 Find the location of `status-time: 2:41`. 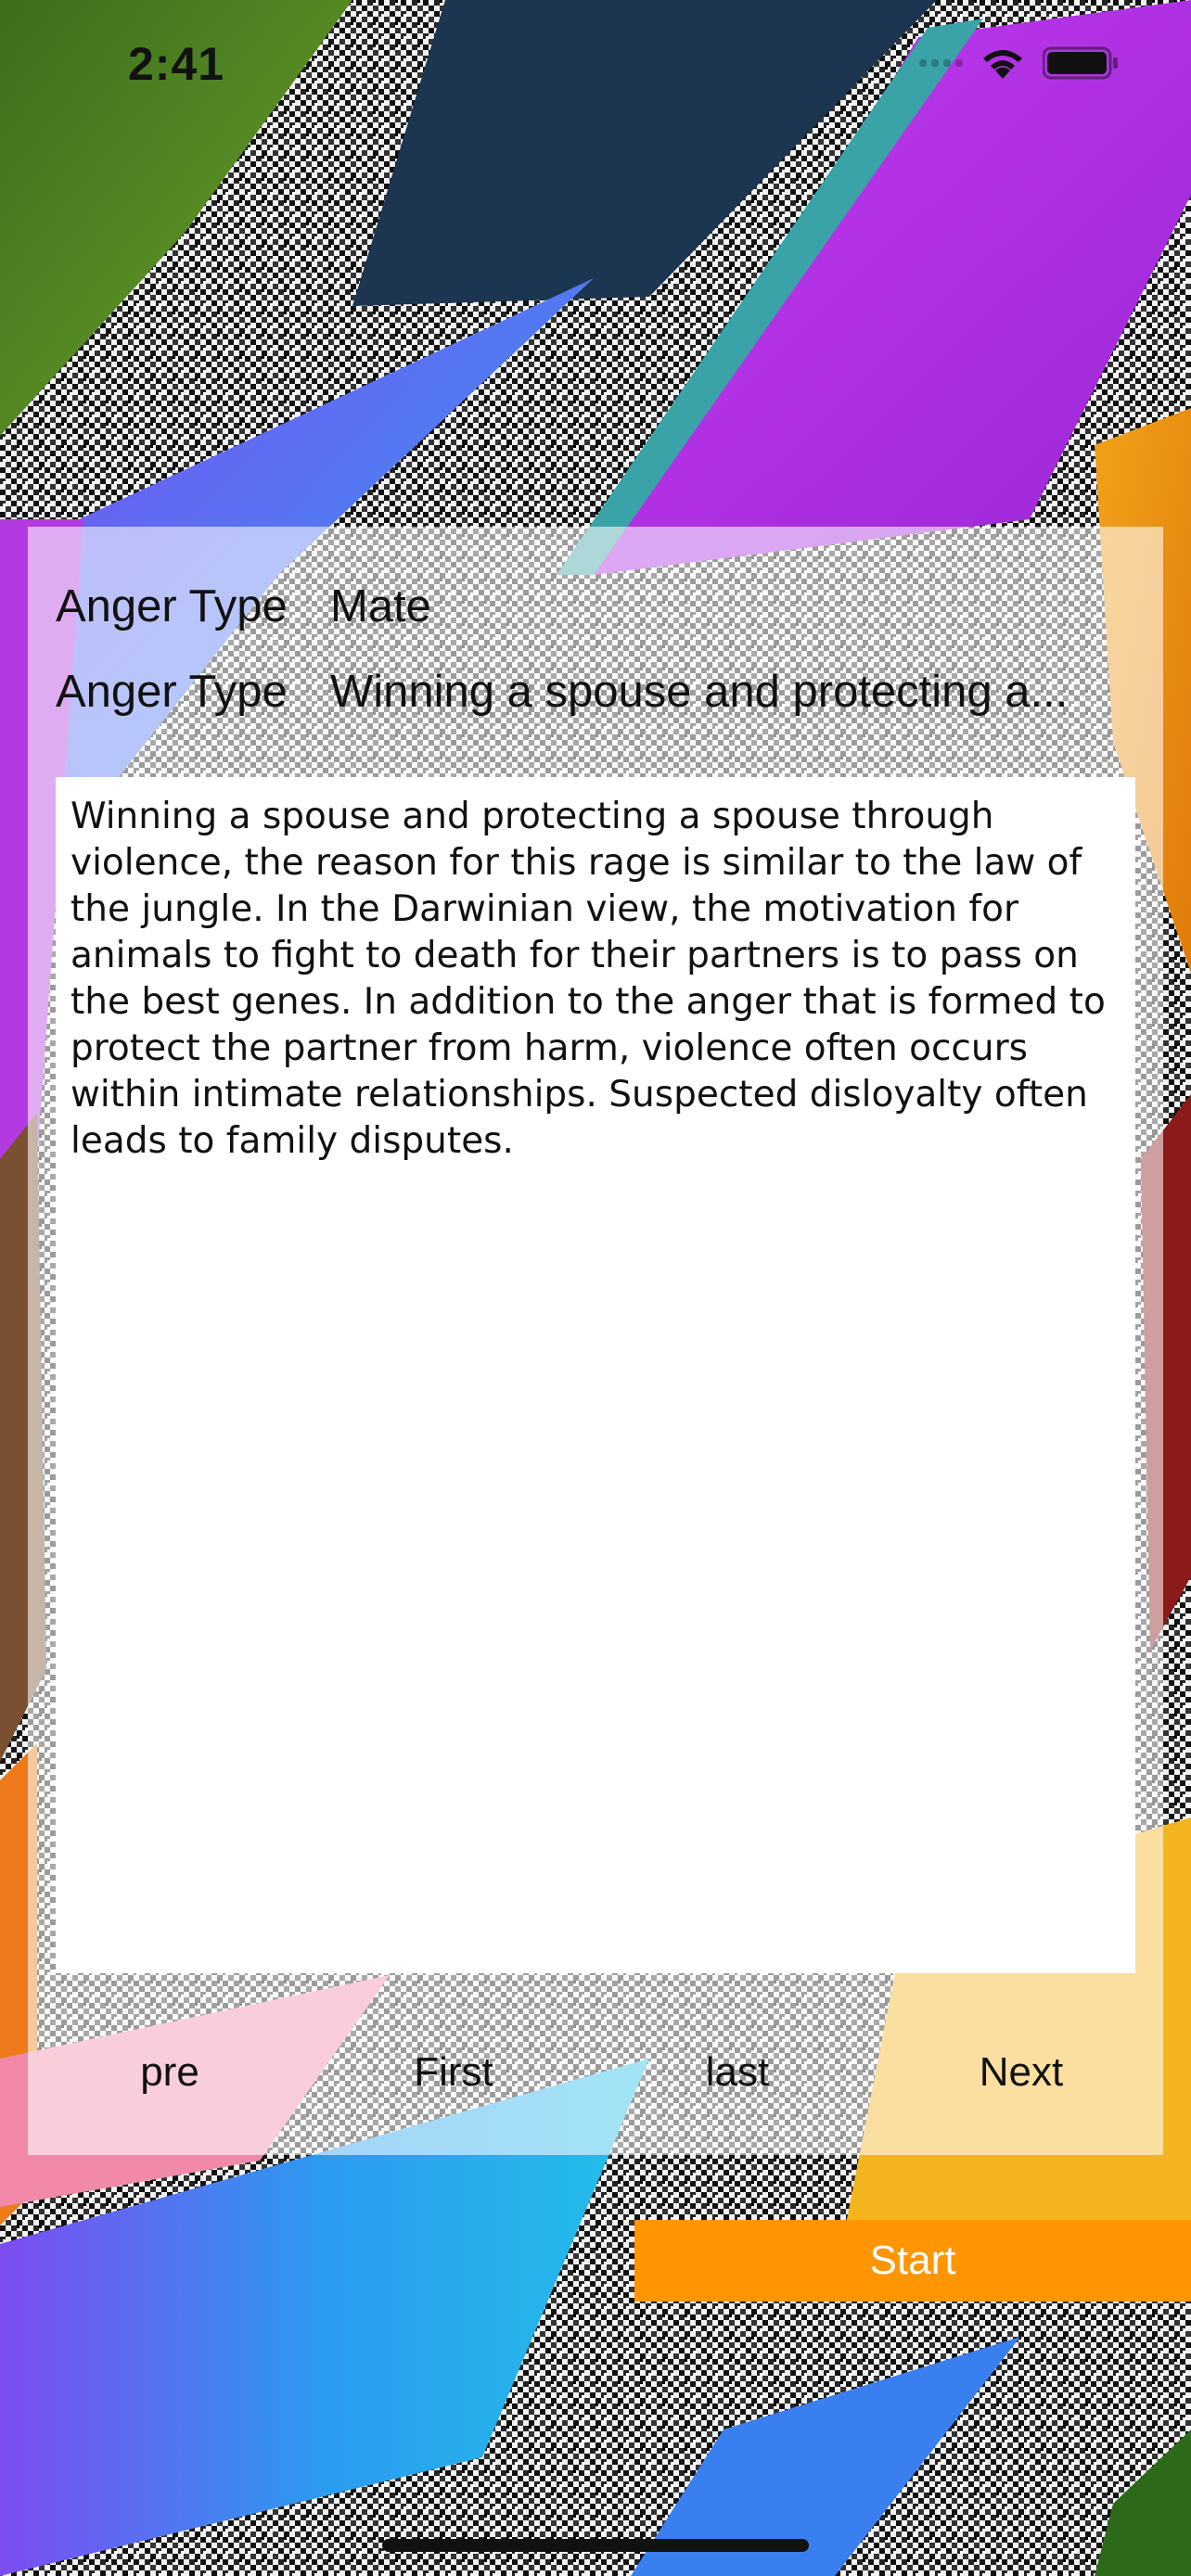

status-time: 2:41 is located at coordinates (177, 64).